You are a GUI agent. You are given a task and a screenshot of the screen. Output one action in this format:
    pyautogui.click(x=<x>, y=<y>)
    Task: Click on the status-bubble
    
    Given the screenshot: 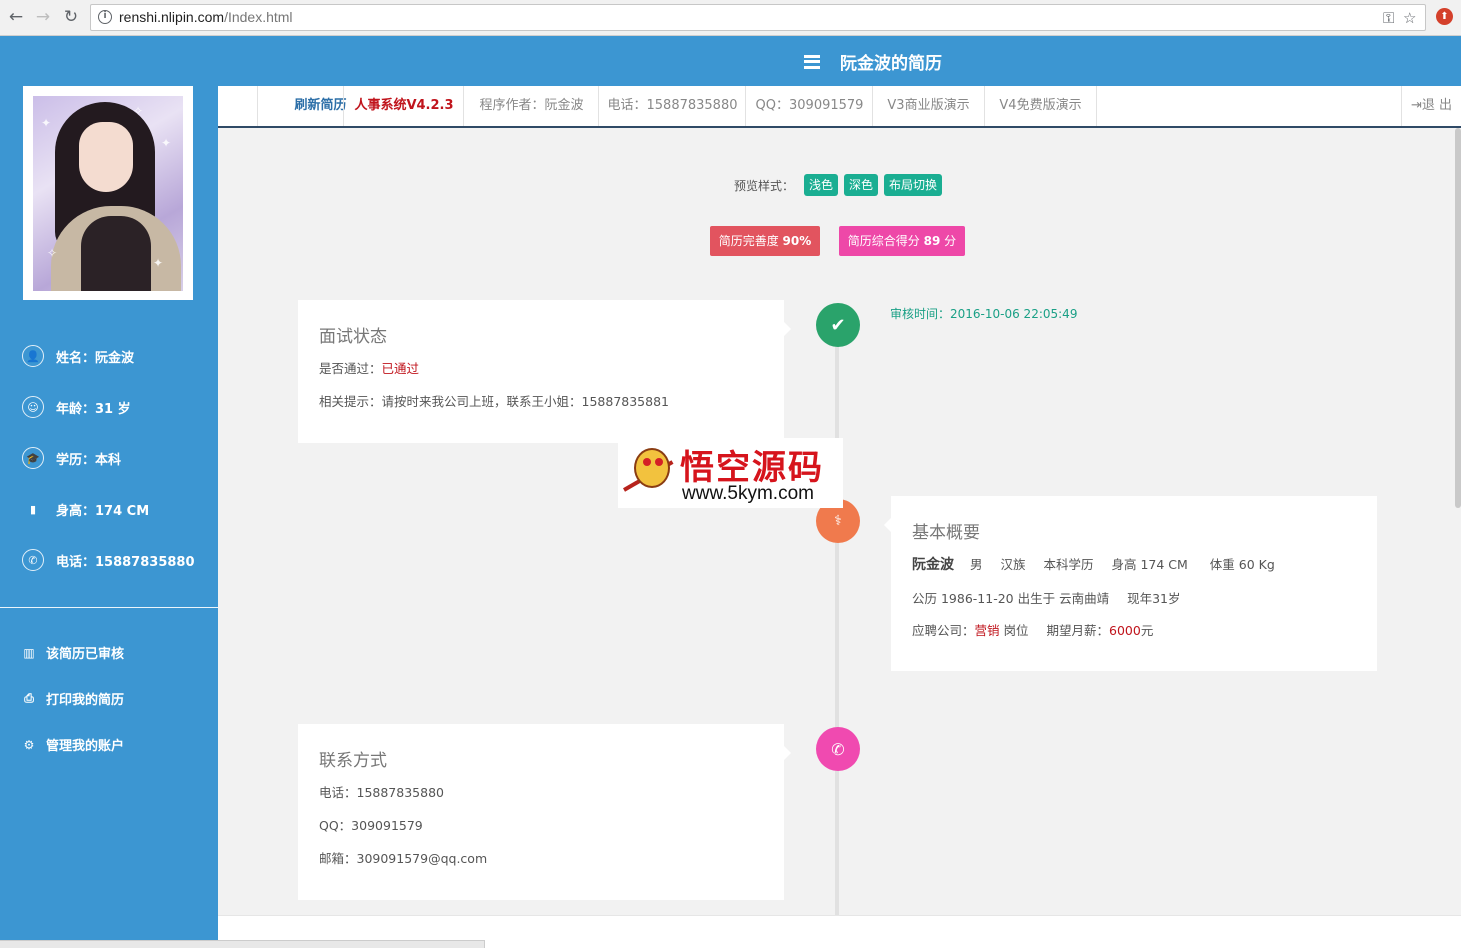 What is the action you would take?
    pyautogui.click(x=242, y=944)
    